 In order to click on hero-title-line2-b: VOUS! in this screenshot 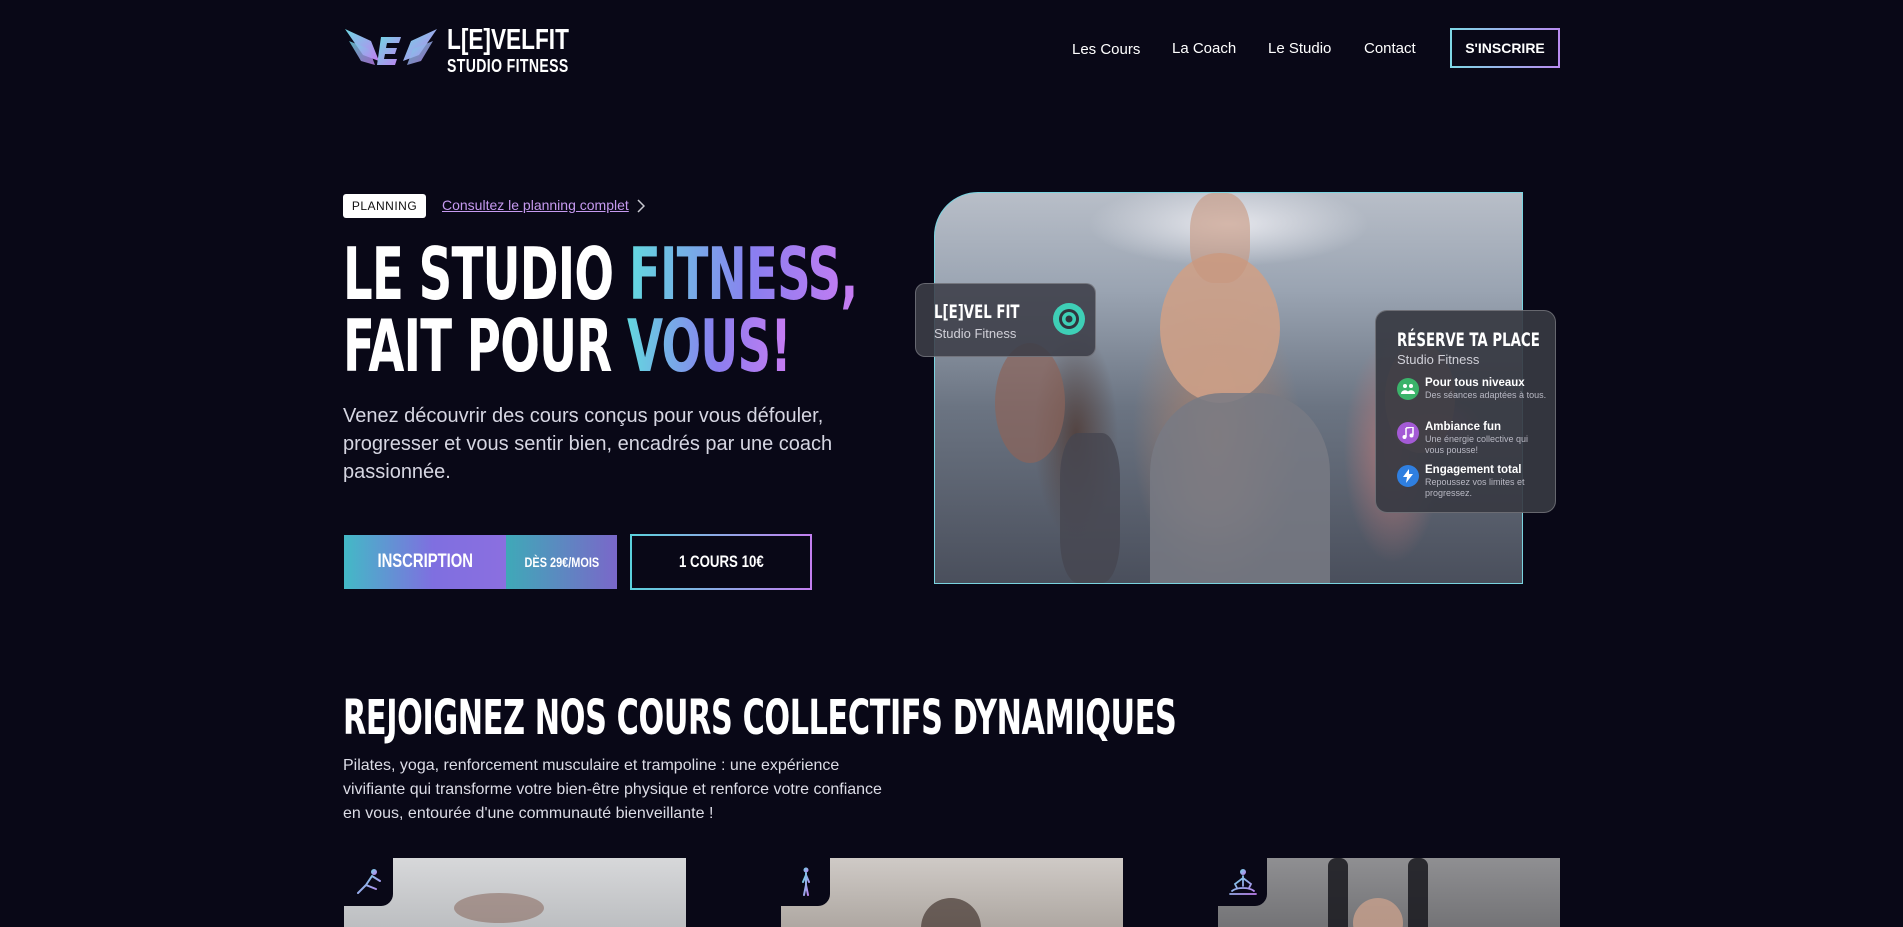, I will do `click(709, 346)`.